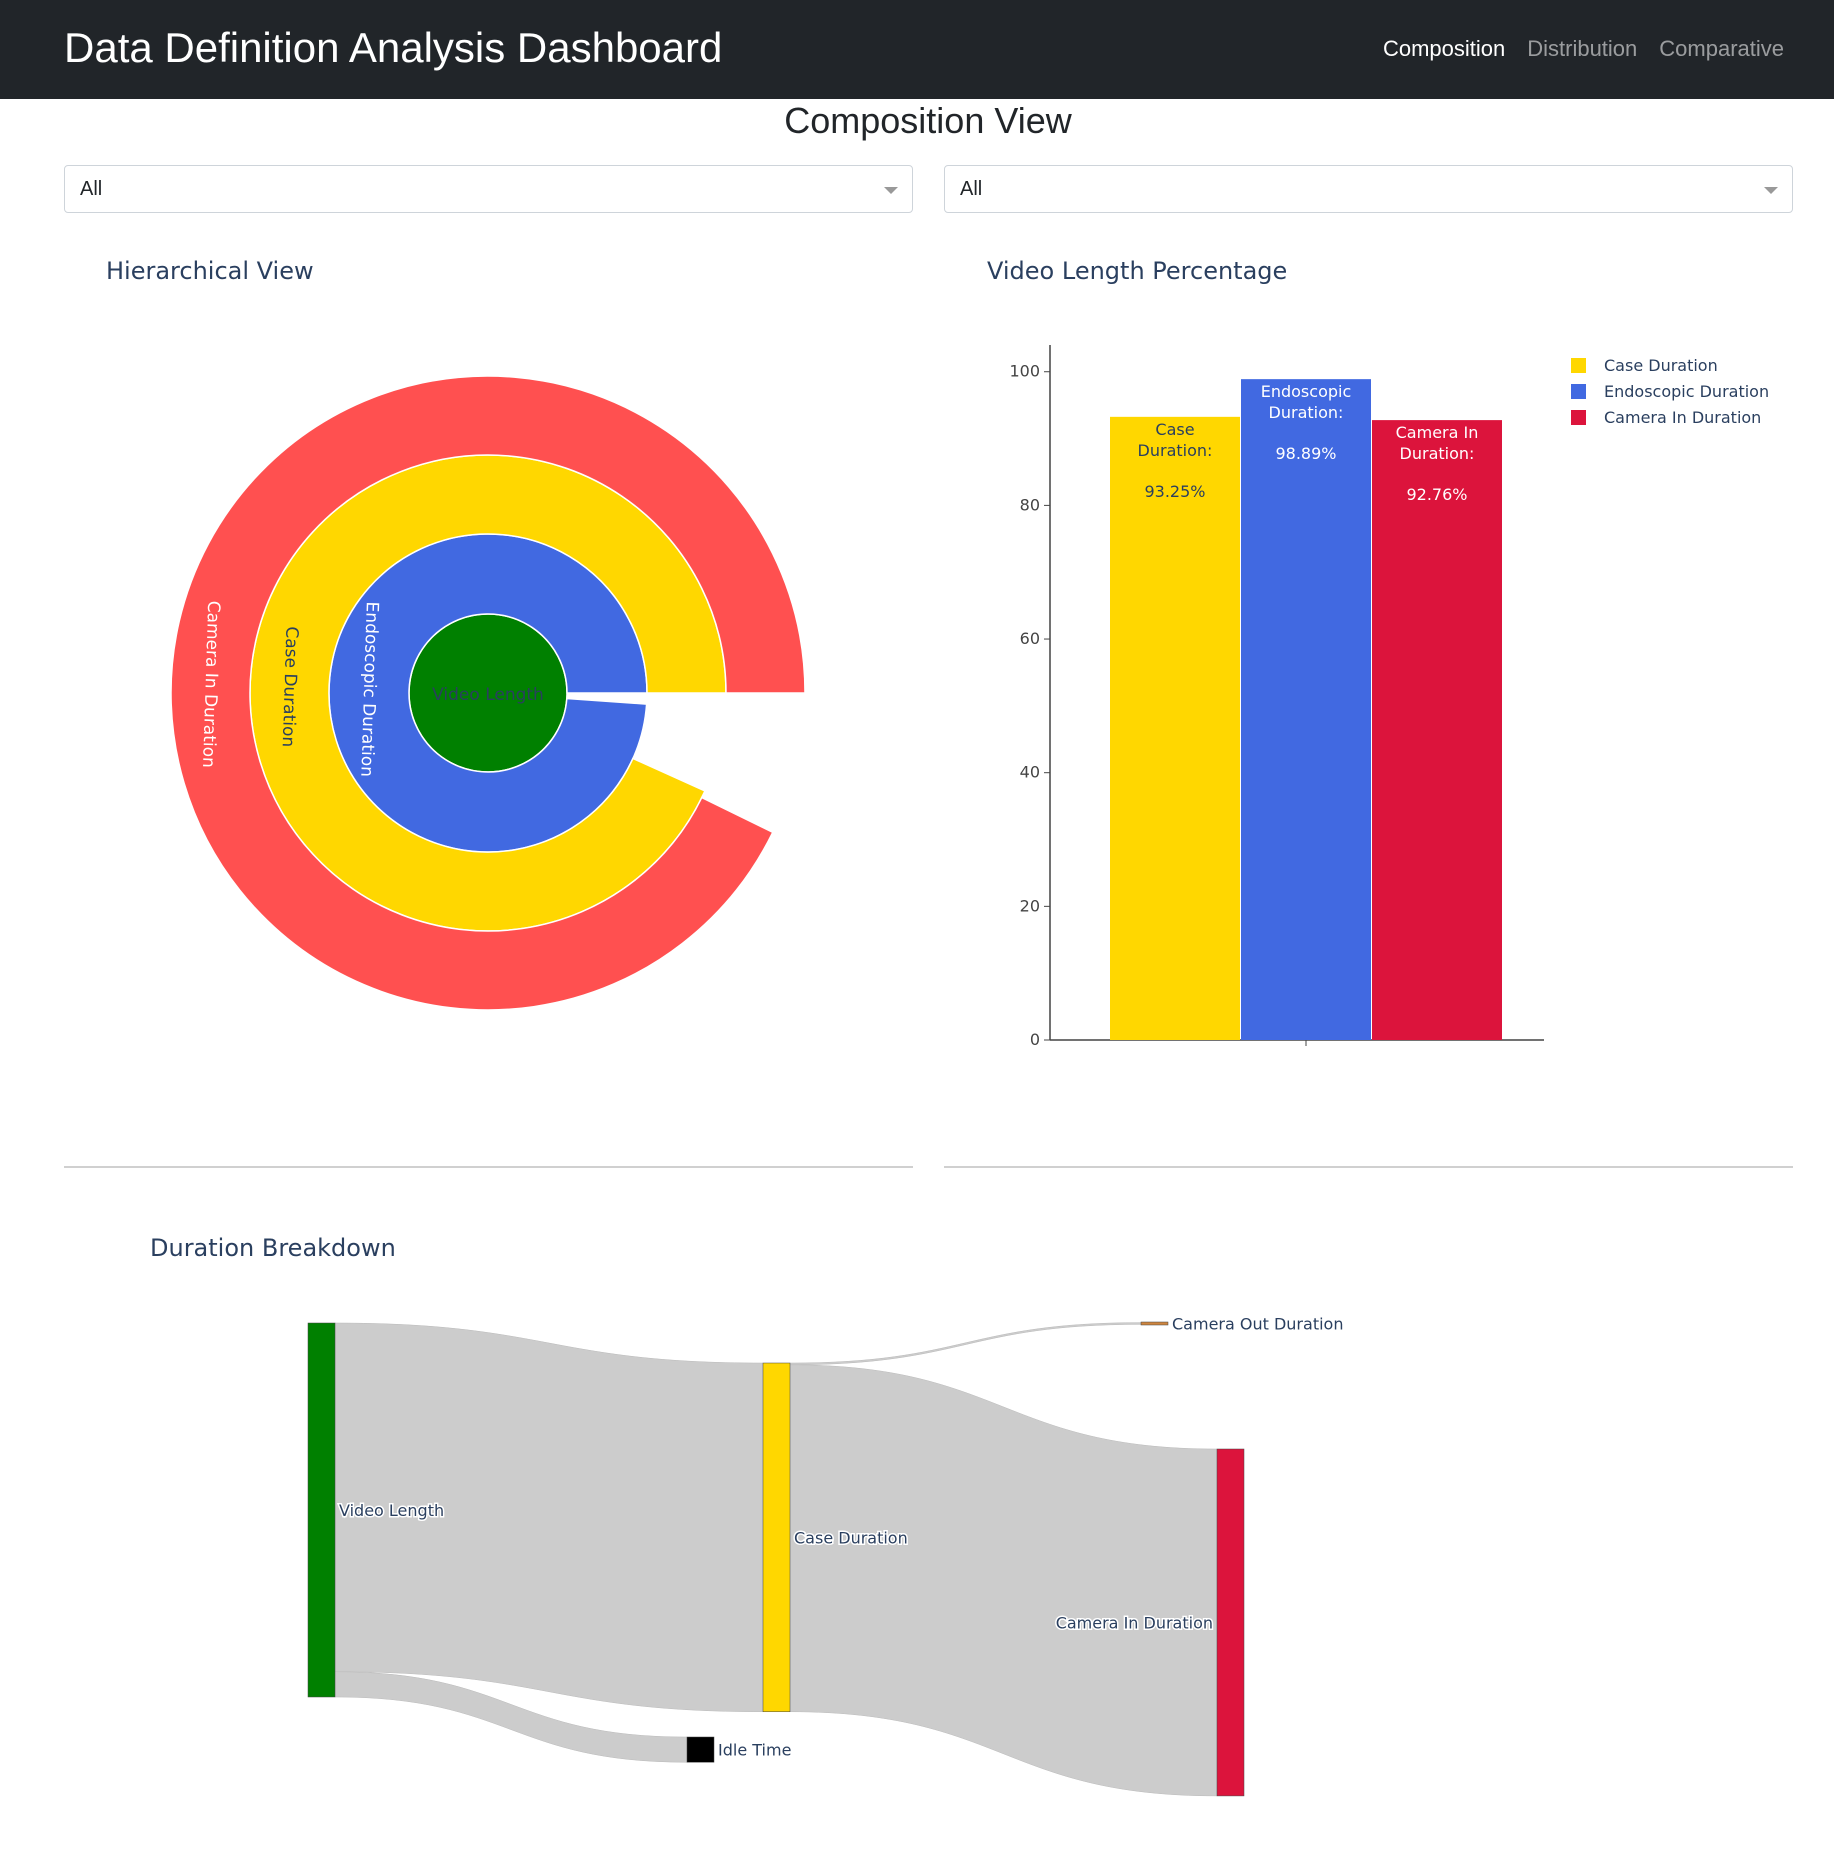  Describe the element at coordinates (1686, 391) in the screenshot. I see `legend-label-endoscopic-duration: Endoscopic Duration` at that location.